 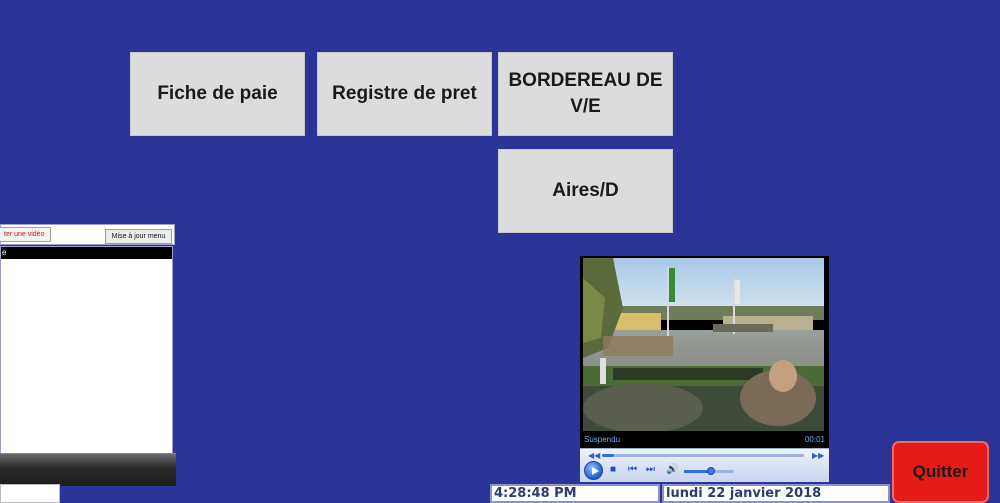 I want to click on volume-icon: 🔊, so click(x=672, y=470).